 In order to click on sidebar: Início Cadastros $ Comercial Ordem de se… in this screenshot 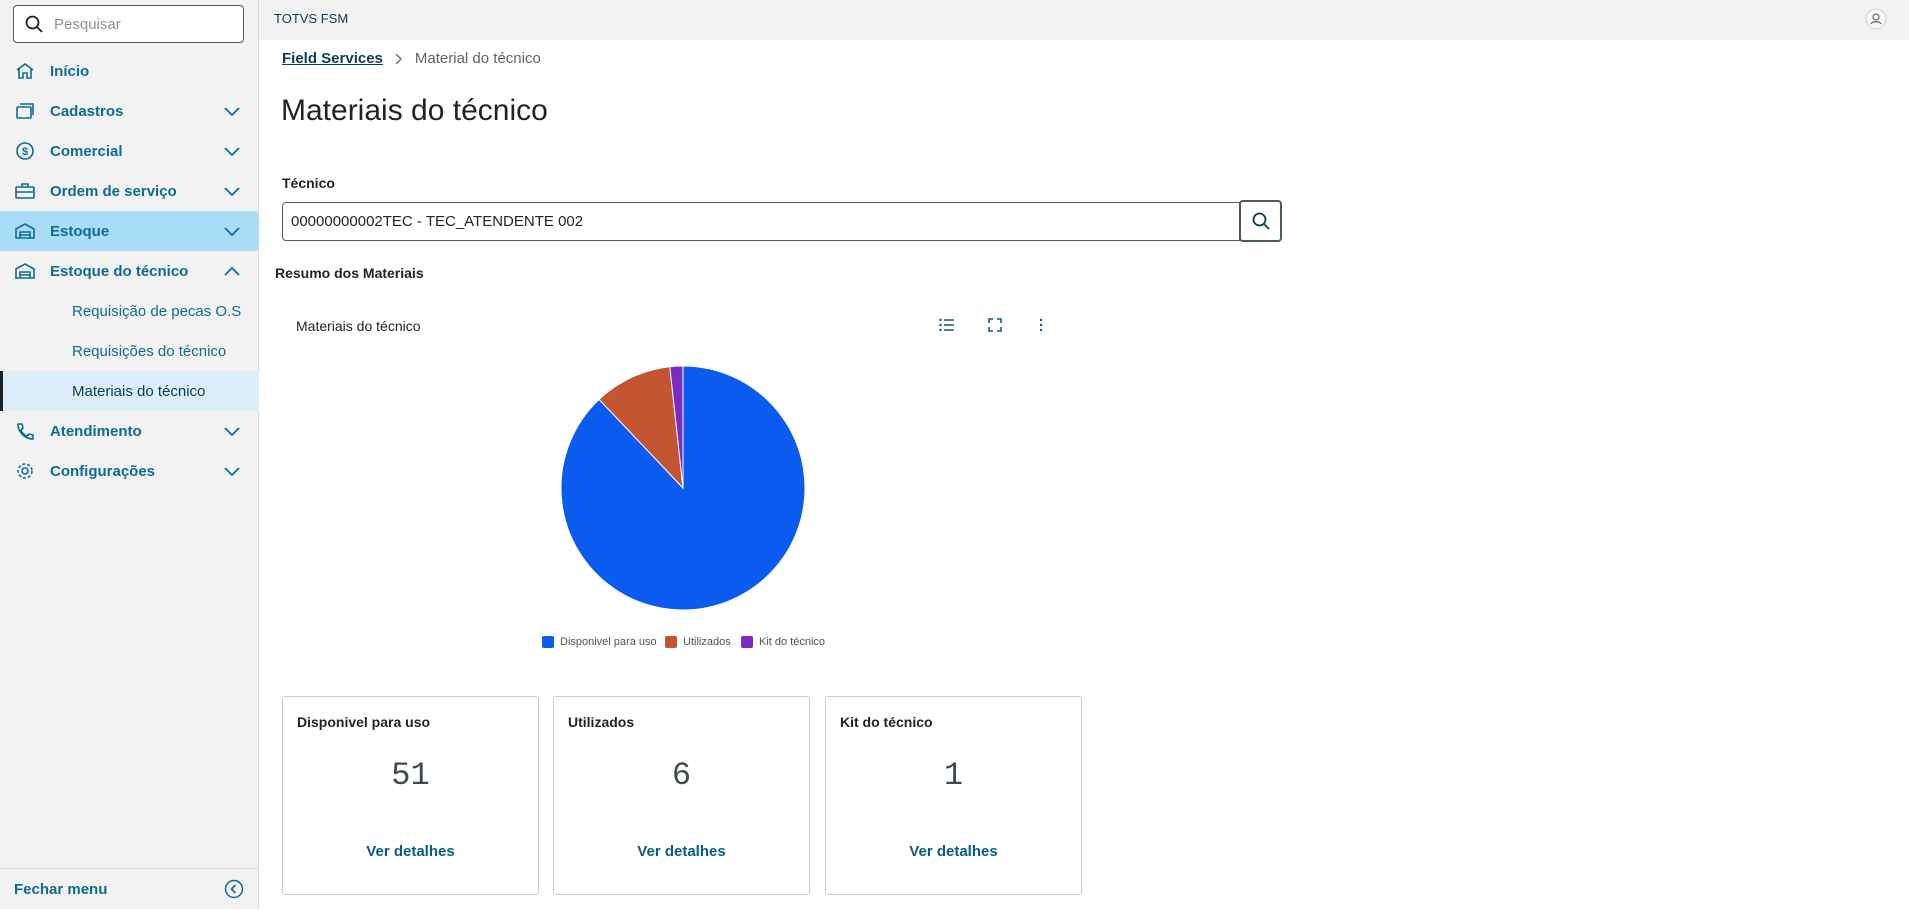, I will do `click(129, 454)`.